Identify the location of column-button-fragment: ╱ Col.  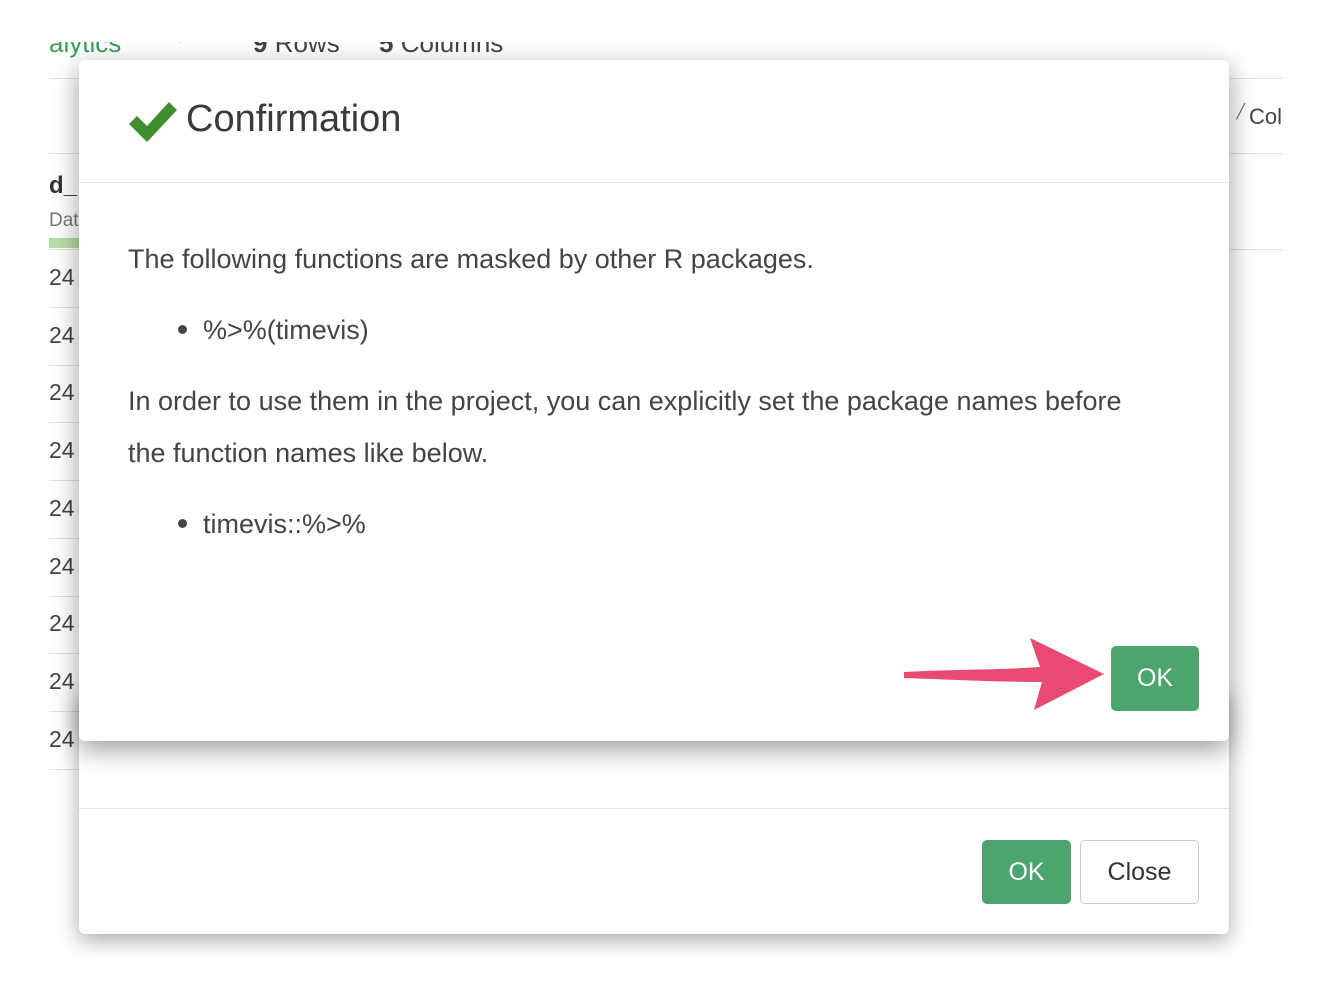
(1259, 116).